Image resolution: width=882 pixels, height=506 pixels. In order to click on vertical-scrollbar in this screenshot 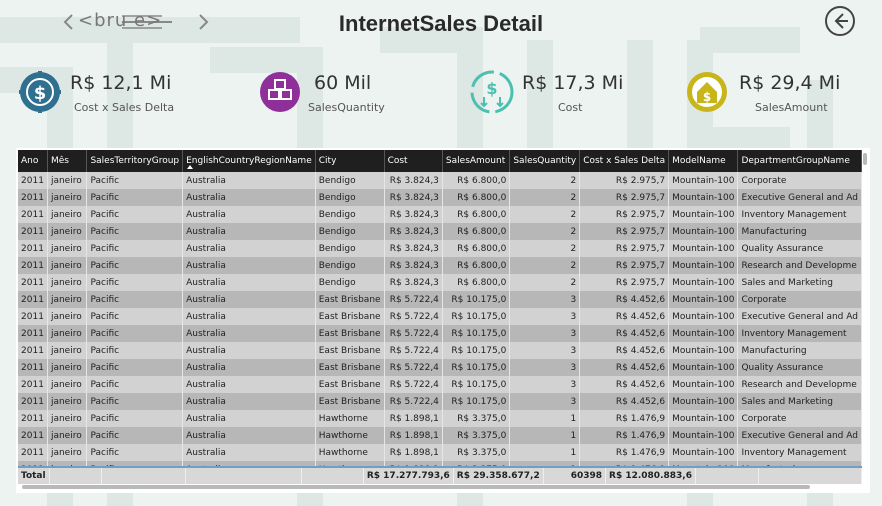, I will do `click(865, 316)`.